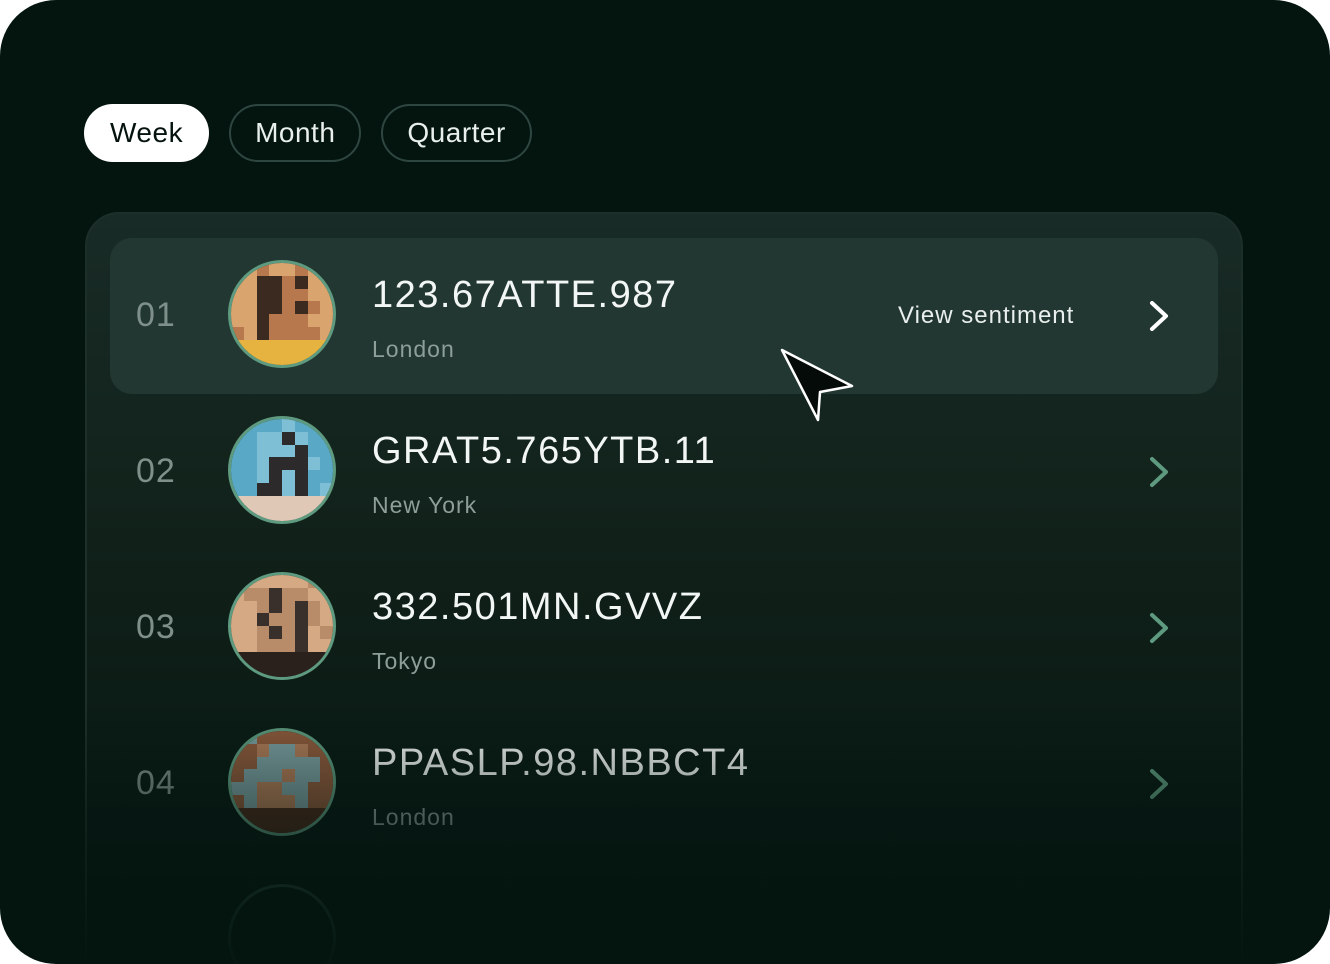 The image size is (1330, 964). Describe the element at coordinates (561, 763) in the screenshot. I see `item-code: PPASLP.98.NBBCT4` at that location.